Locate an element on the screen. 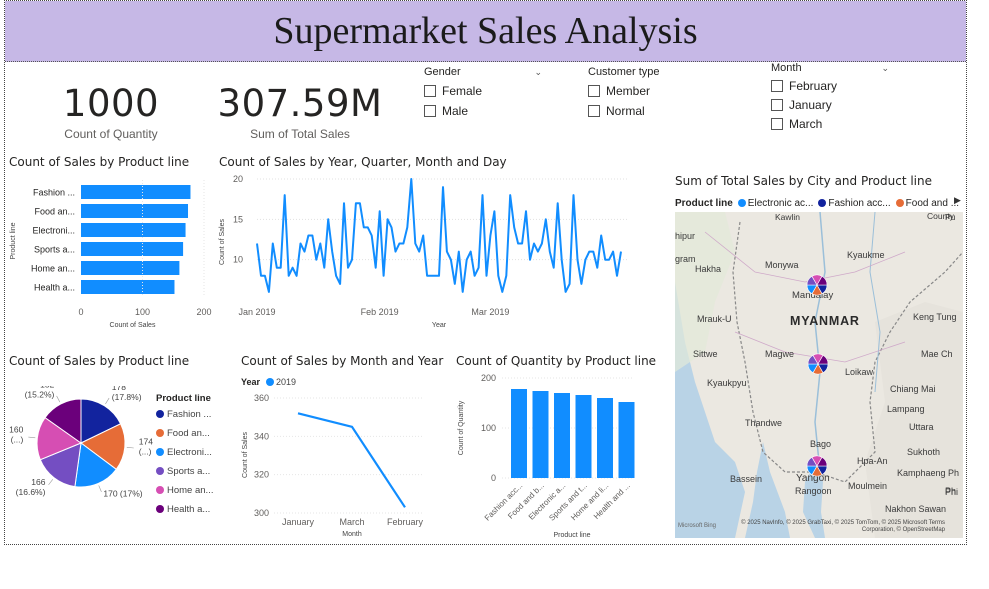  legend-item: 2019 is located at coordinates (286, 382).